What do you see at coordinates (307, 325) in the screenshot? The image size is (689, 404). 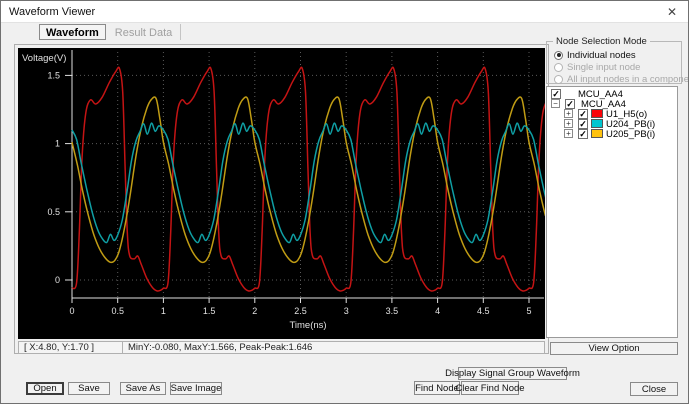 I see `x-axis-label: Time(ns)` at bounding box center [307, 325].